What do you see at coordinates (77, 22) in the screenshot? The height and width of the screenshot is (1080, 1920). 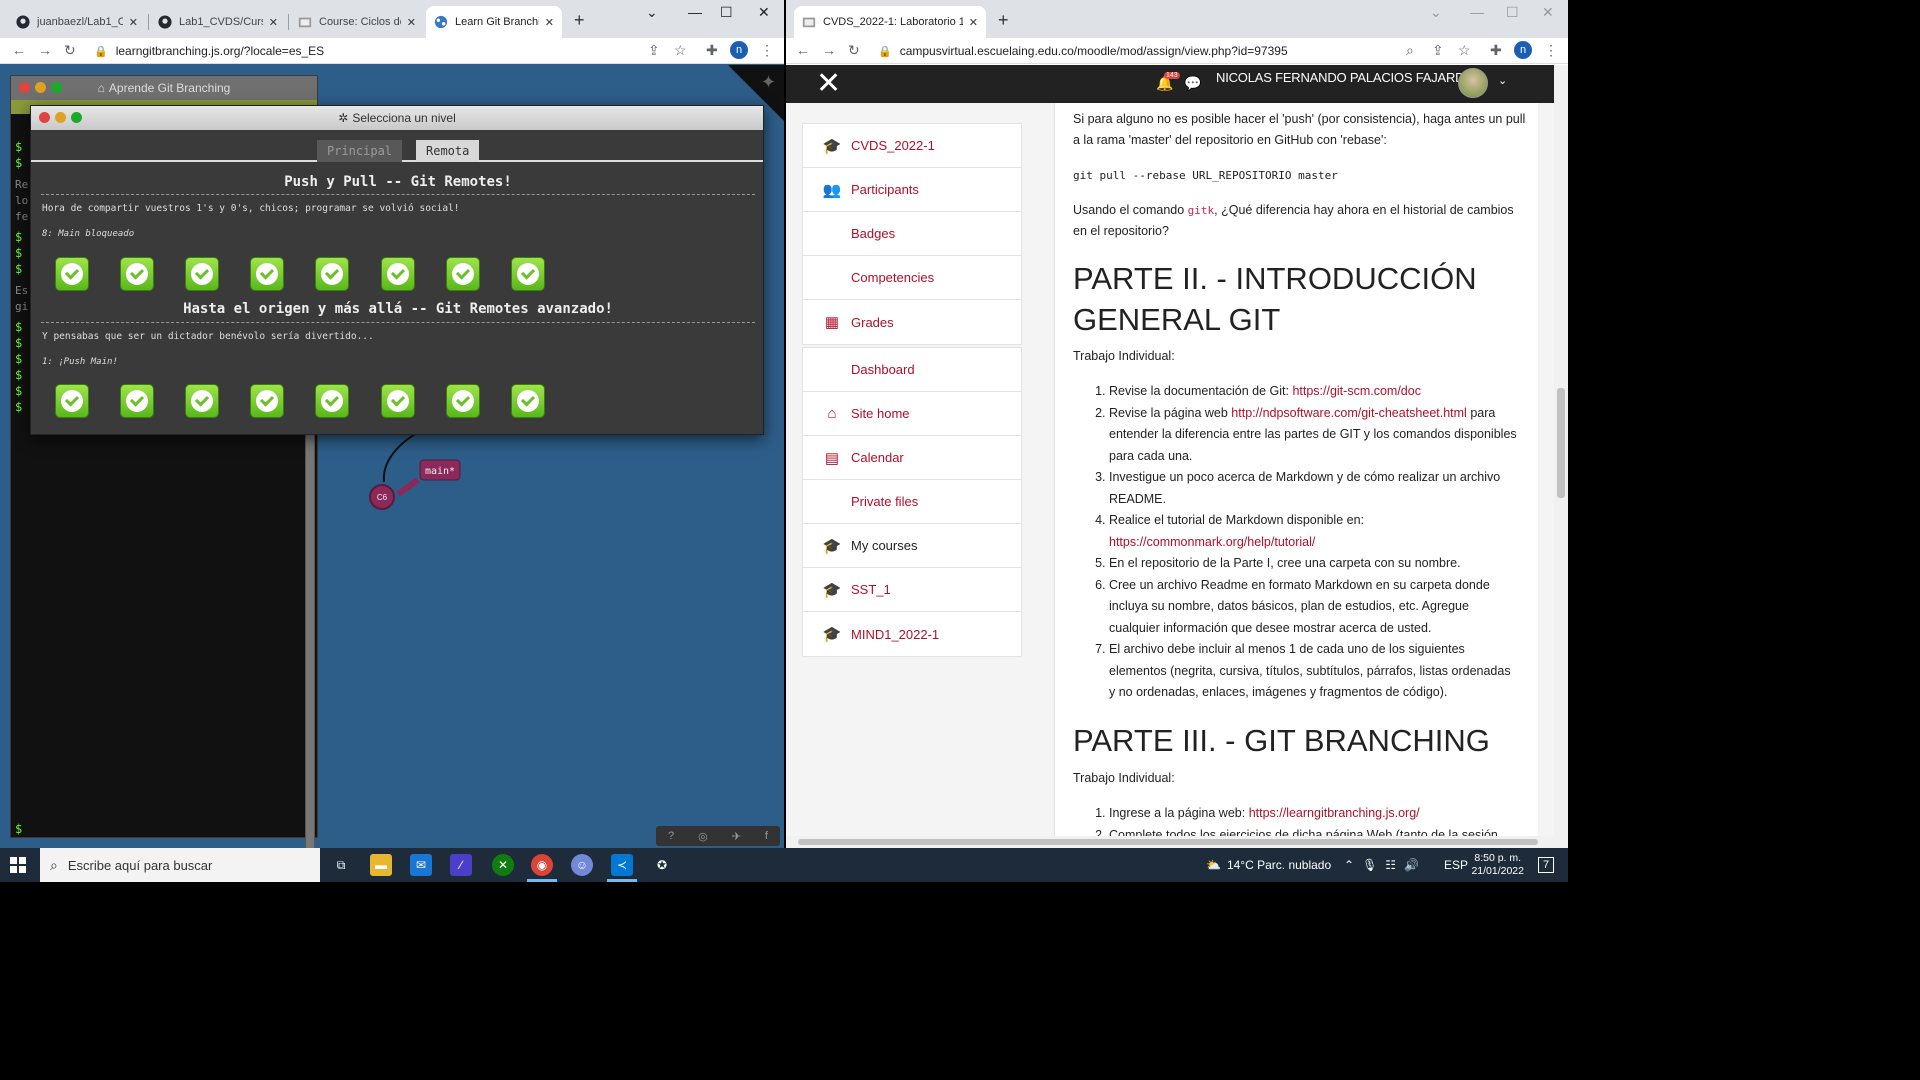 I see `tab-github-lab1: juanbaezl/Lab1_CVD ✕` at bounding box center [77, 22].